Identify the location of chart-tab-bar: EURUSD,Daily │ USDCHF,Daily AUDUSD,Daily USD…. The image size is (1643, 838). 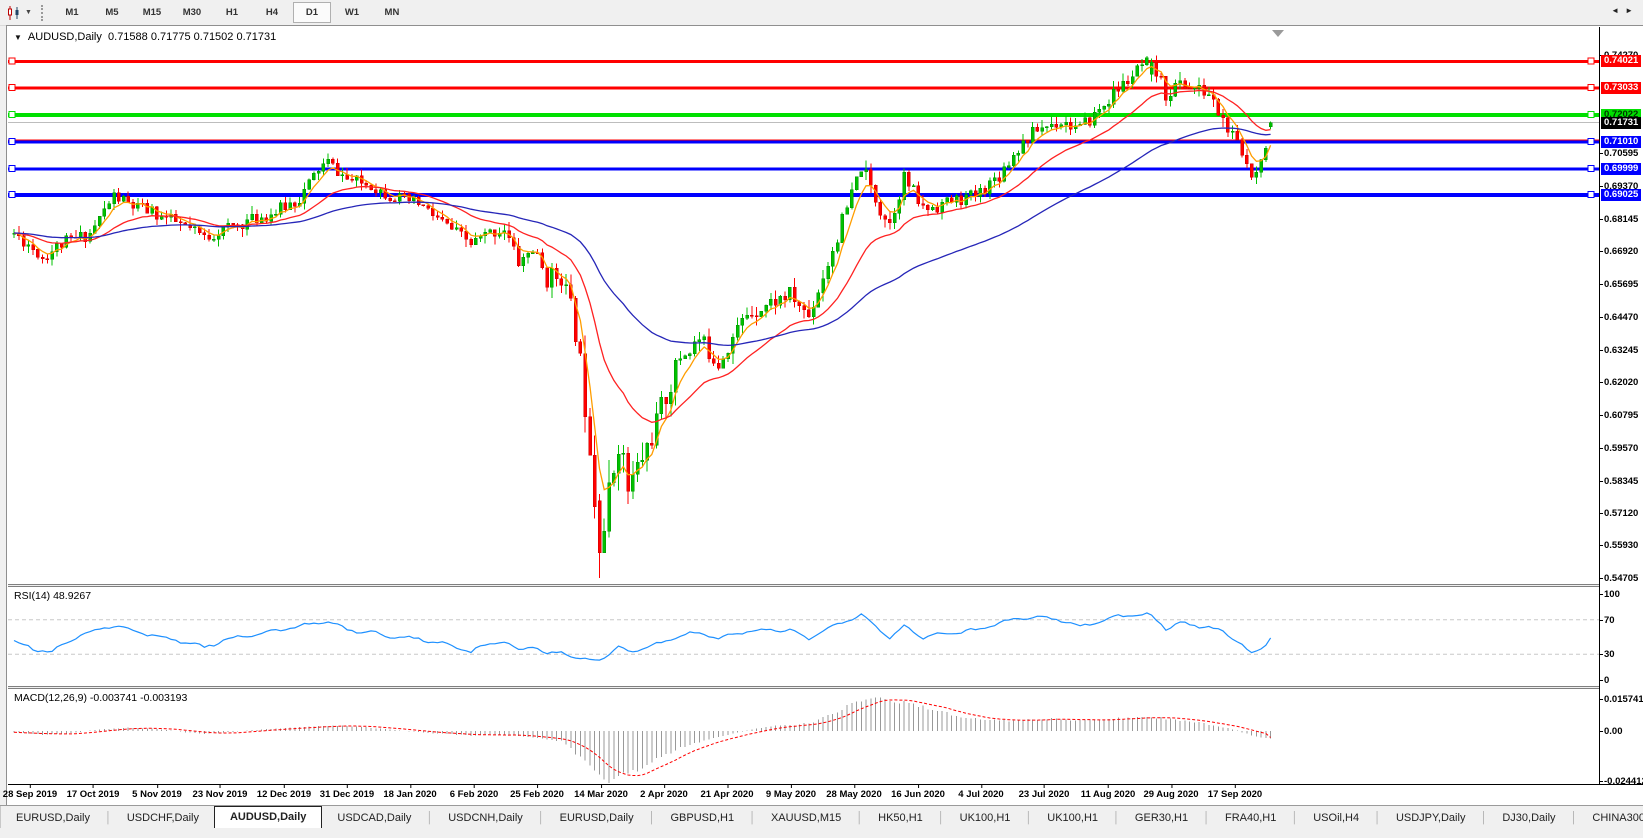
(821, 816).